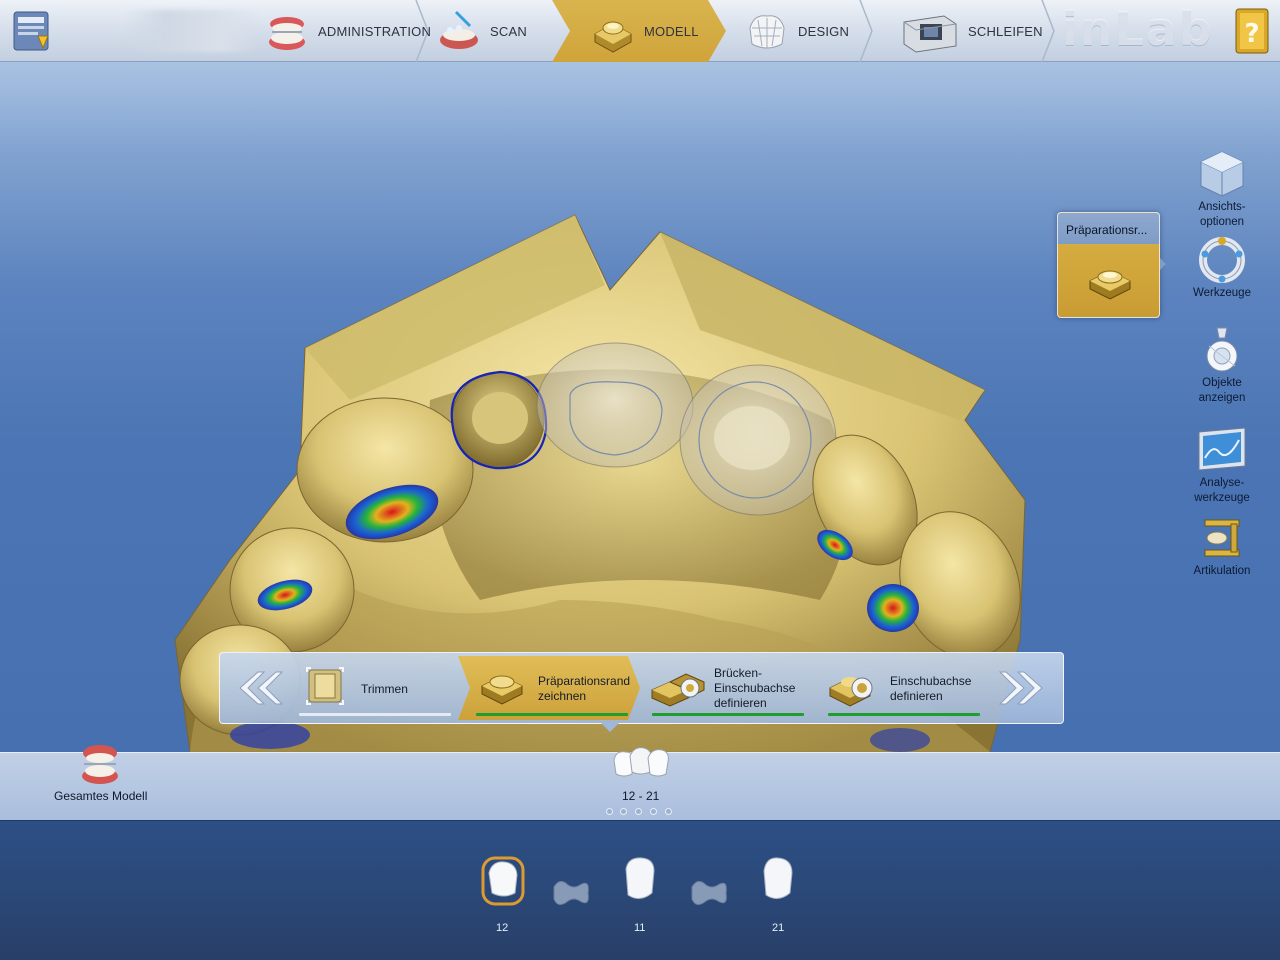 Image resolution: width=1280 pixels, height=960 pixels. Describe the element at coordinates (384, 689) in the screenshot. I see `substep-label: Trimmen` at that location.